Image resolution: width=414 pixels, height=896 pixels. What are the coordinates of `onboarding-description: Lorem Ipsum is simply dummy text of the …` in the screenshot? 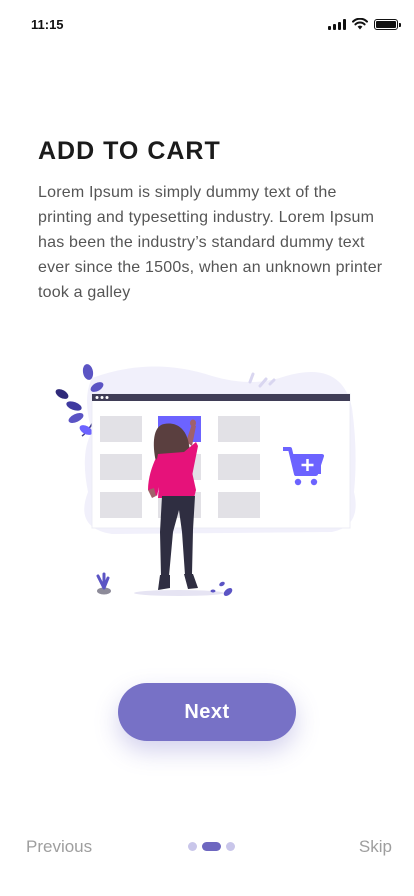 It's located at (210, 242).